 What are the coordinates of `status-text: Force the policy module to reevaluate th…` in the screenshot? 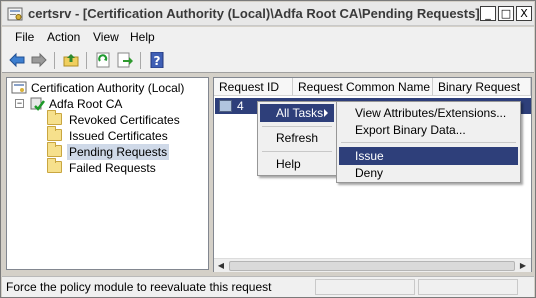 It's located at (139, 287).